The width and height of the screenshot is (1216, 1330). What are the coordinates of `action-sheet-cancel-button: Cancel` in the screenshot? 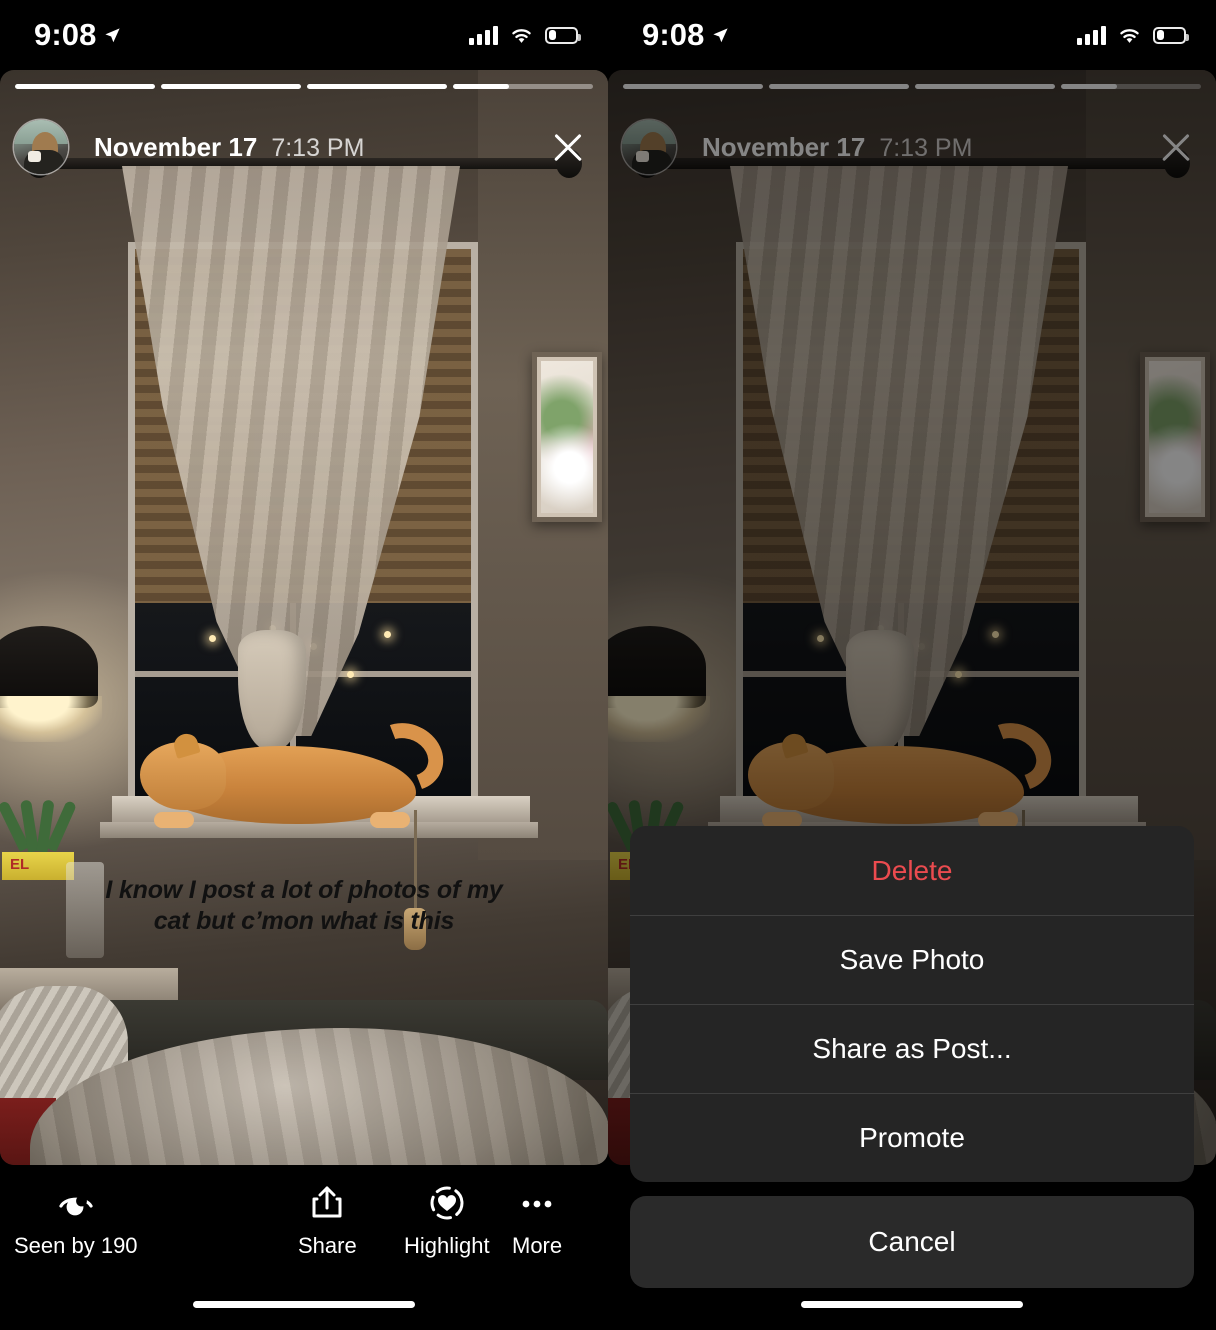 It's located at (912, 1242).